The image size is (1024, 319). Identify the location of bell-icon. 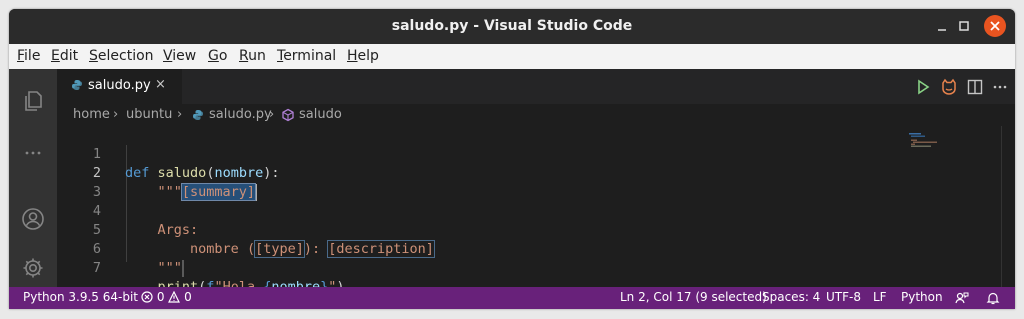
(993, 298).